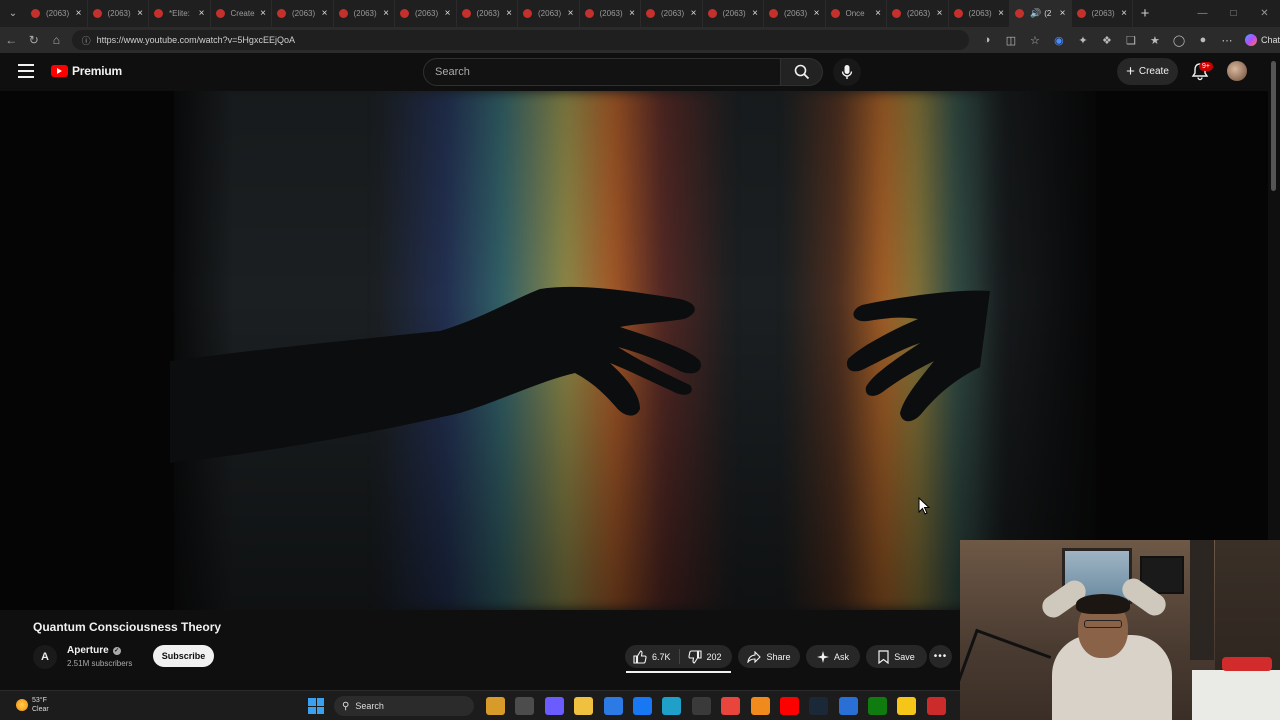  What do you see at coordinates (833, 656) in the screenshot?
I see `ask-button: Ask` at bounding box center [833, 656].